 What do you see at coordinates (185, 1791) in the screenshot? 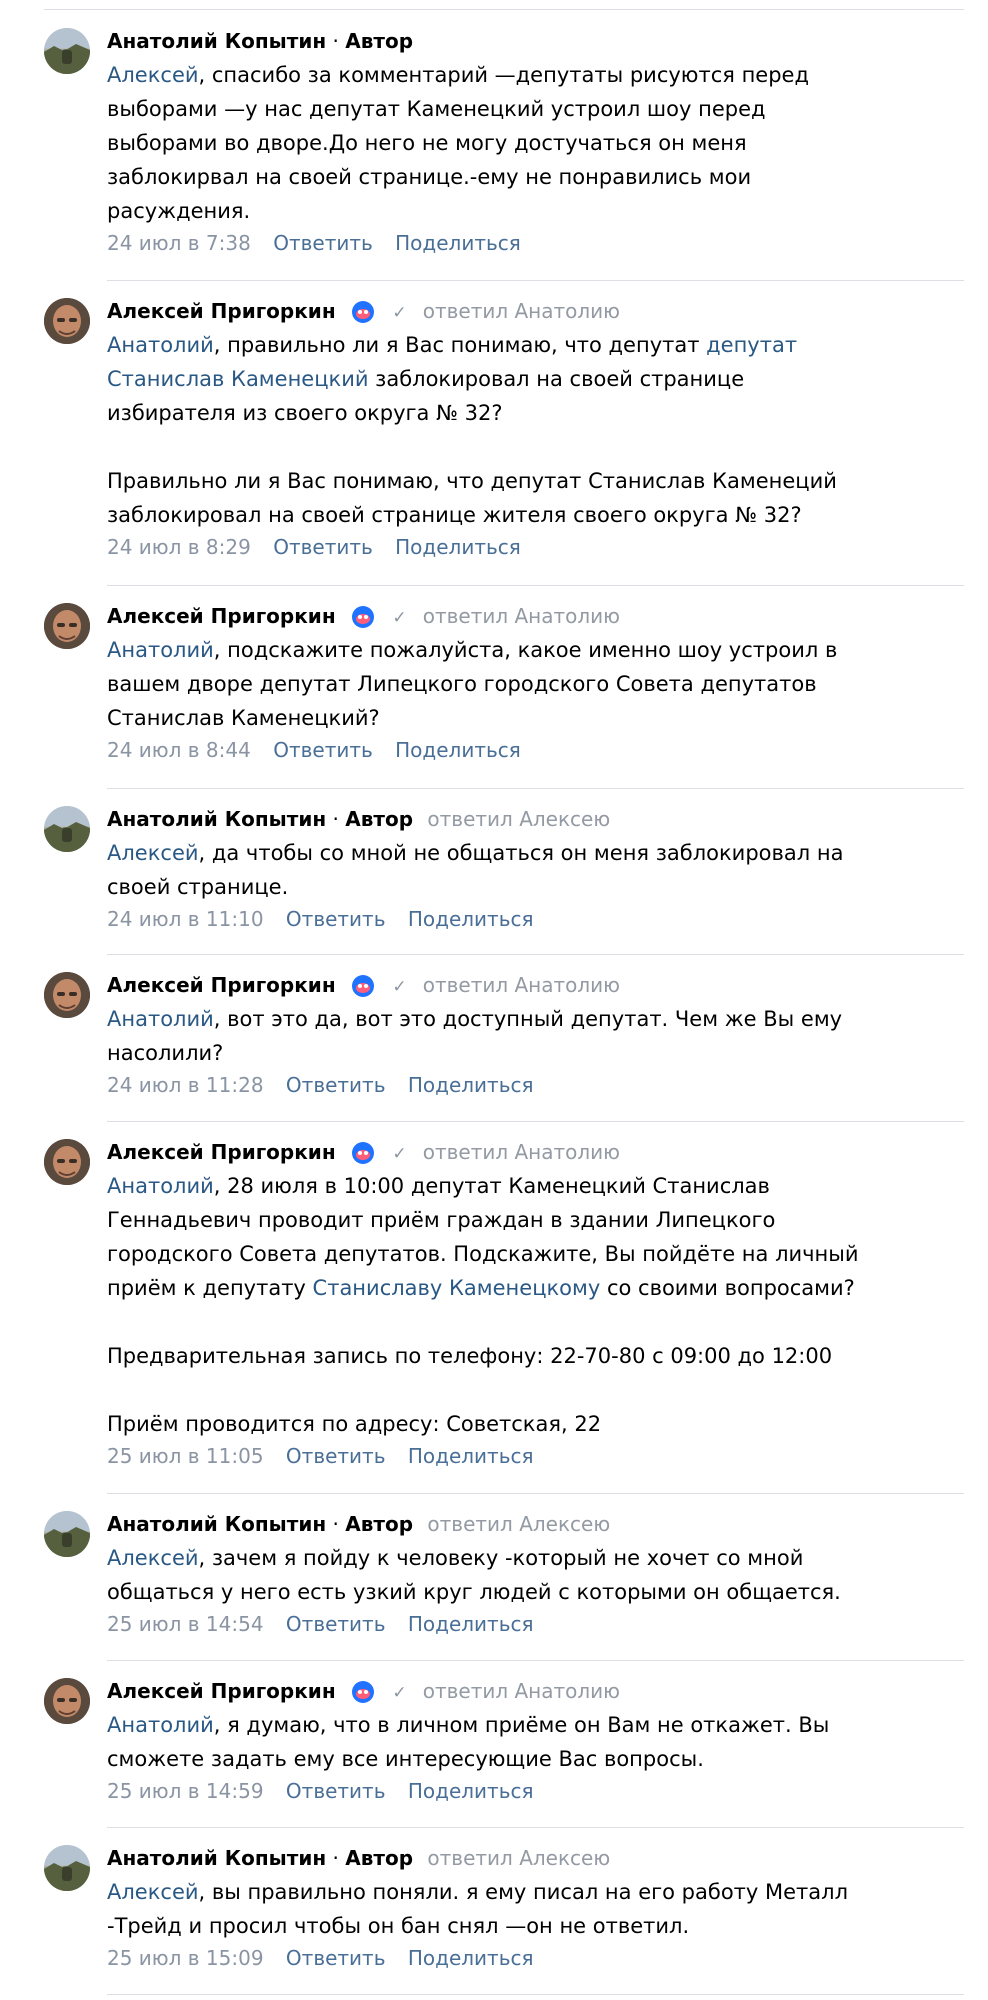
I see `comment-date: 25 июл в 14:59` at bounding box center [185, 1791].